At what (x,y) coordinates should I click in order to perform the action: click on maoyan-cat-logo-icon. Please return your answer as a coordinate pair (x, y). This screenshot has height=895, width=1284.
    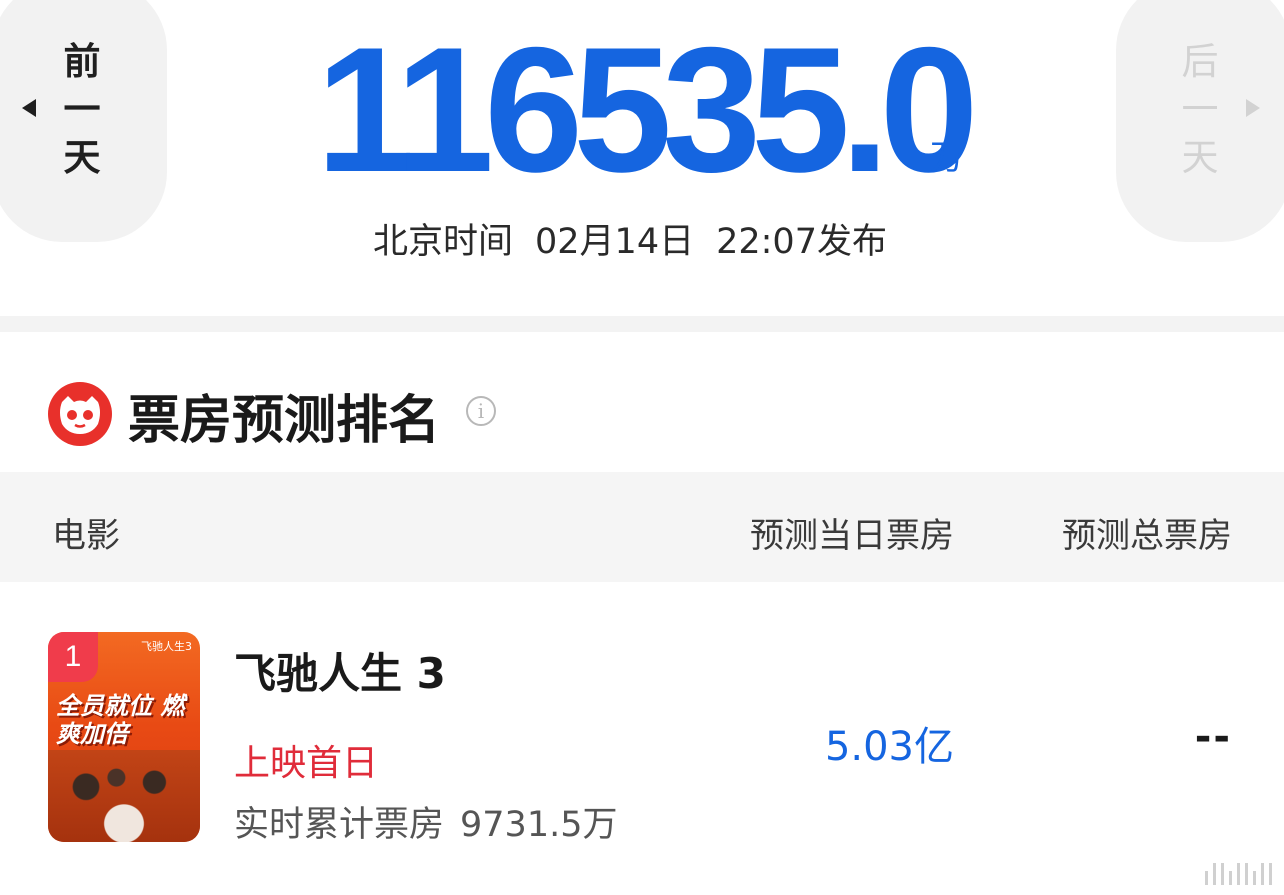
    Looking at the image, I should click on (80, 414).